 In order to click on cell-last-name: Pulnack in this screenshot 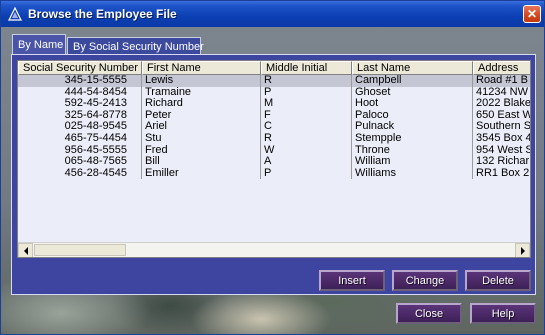, I will do `click(412, 127)`.